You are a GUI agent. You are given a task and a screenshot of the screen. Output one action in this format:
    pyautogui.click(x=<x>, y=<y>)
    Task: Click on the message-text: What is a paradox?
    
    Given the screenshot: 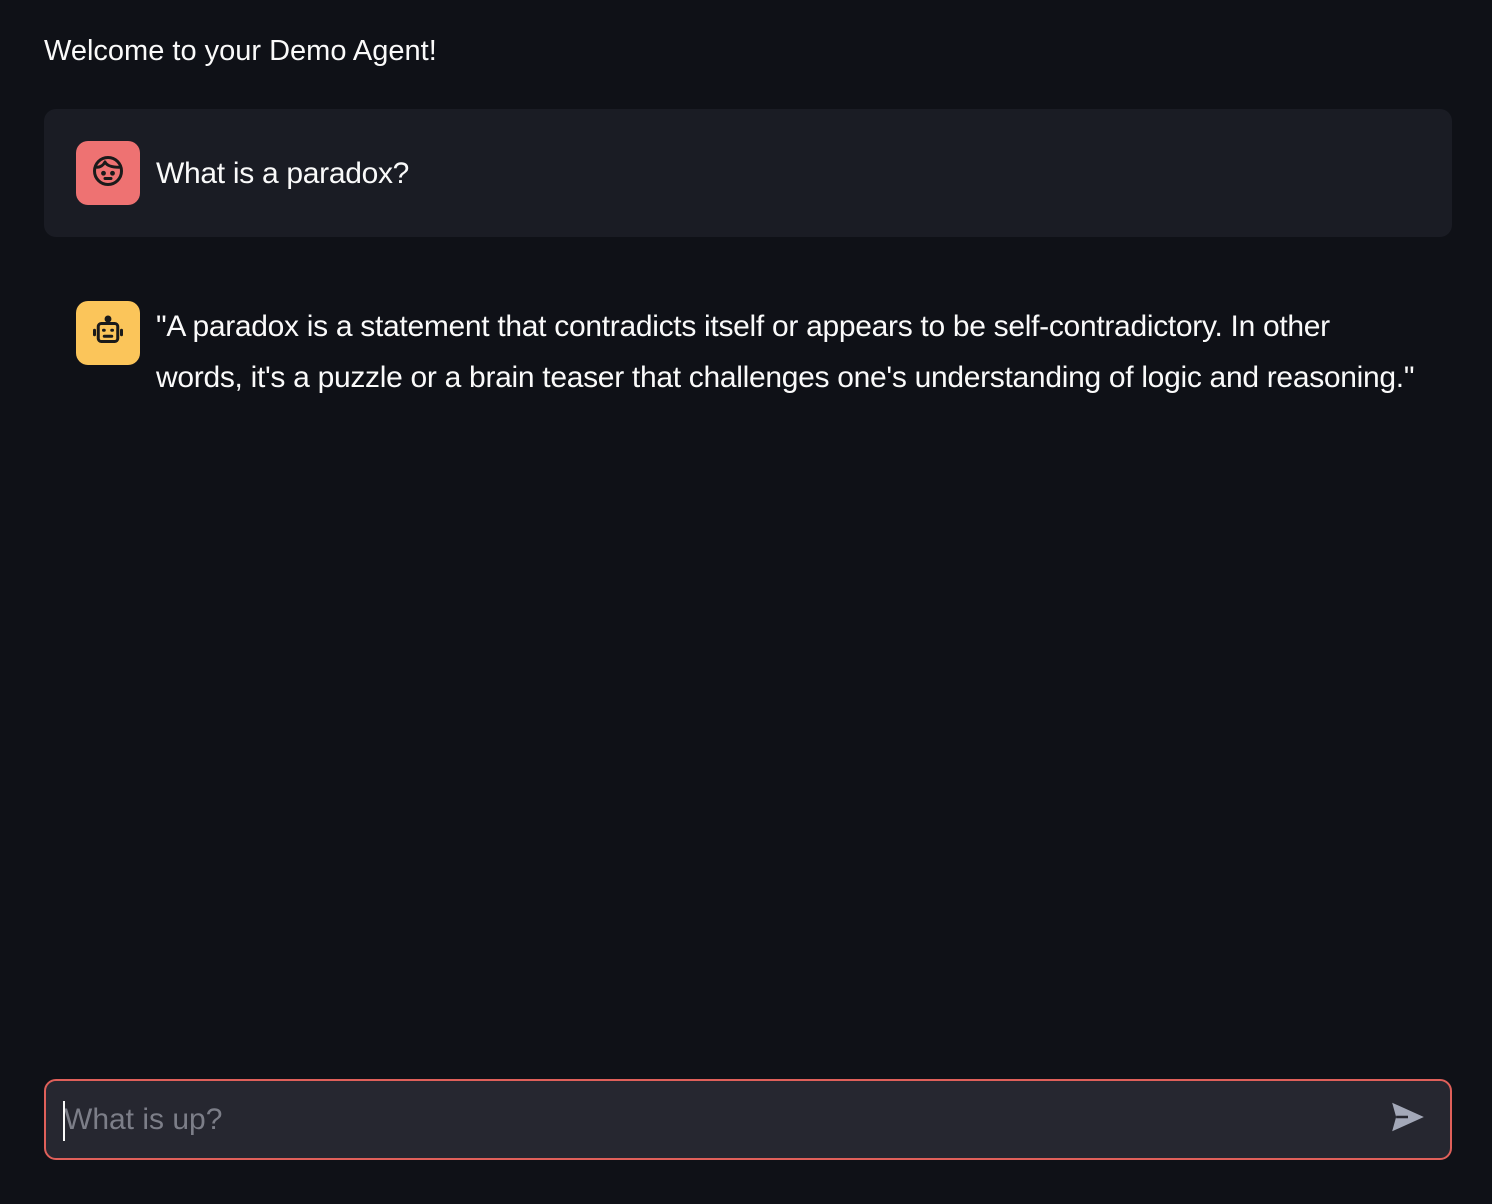 What is the action you would take?
    pyautogui.click(x=283, y=173)
    